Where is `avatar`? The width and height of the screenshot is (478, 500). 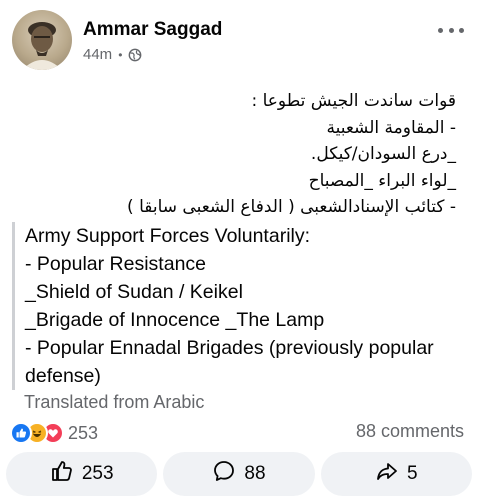
avatar is located at coordinates (42, 40).